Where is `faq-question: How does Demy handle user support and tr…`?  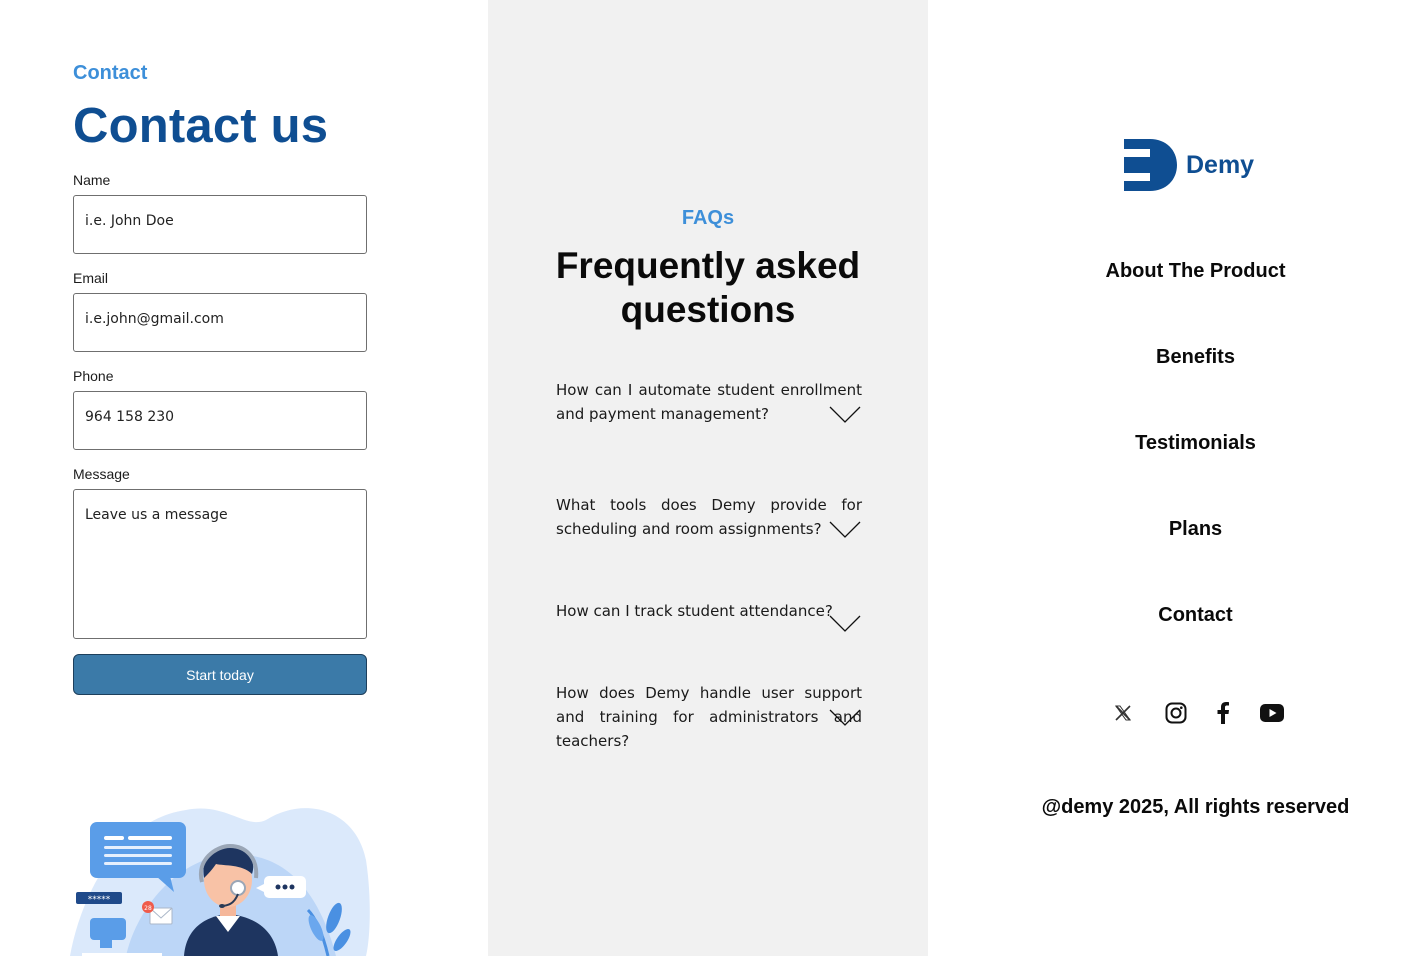 faq-question: How does Demy handle user support and tr… is located at coordinates (709, 717).